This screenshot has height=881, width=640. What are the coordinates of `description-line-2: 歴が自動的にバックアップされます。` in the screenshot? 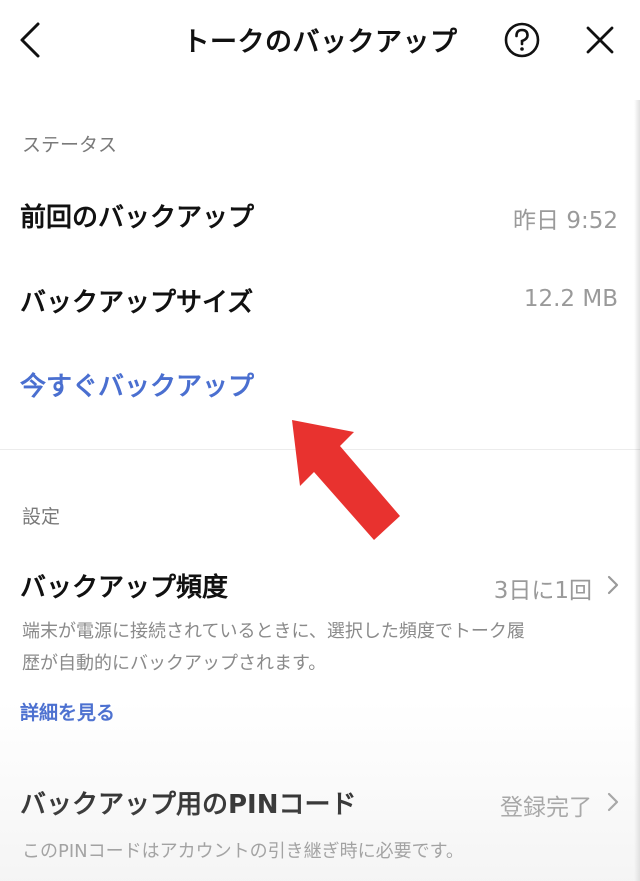 It's located at (174, 663).